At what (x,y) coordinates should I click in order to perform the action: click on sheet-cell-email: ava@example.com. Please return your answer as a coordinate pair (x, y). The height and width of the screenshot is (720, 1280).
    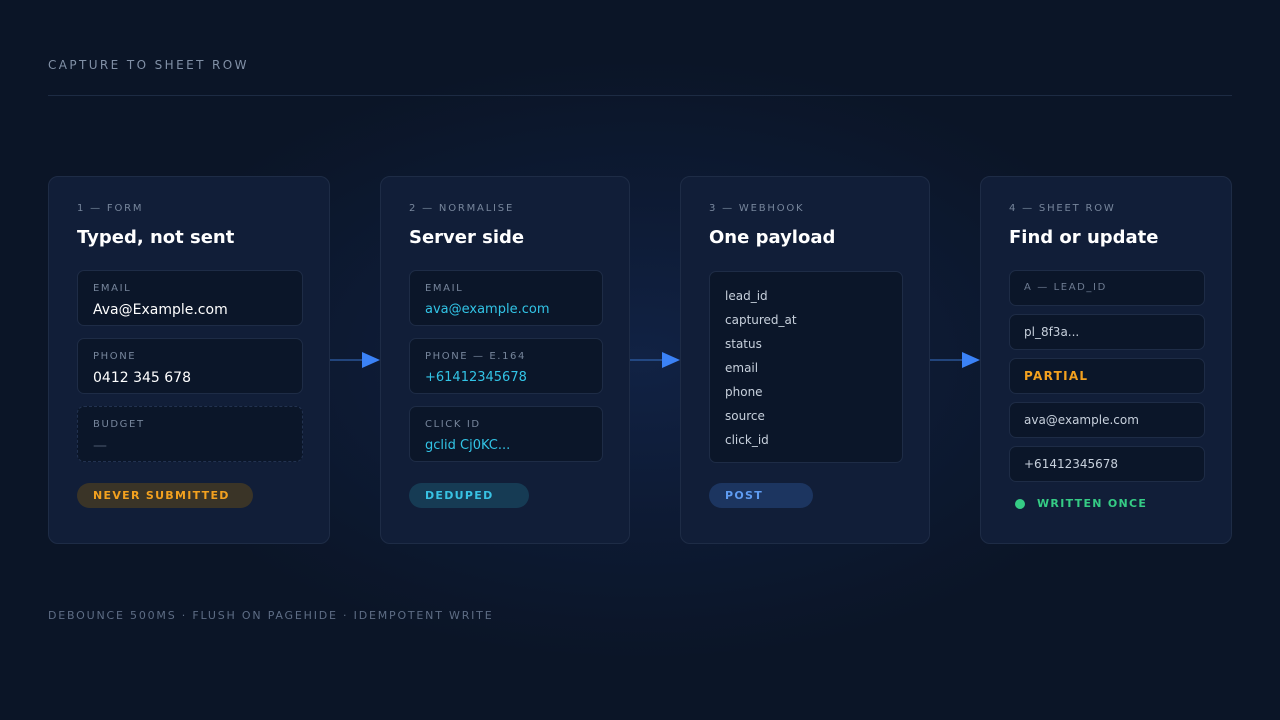
    Looking at the image, I should click on (1107, 420).